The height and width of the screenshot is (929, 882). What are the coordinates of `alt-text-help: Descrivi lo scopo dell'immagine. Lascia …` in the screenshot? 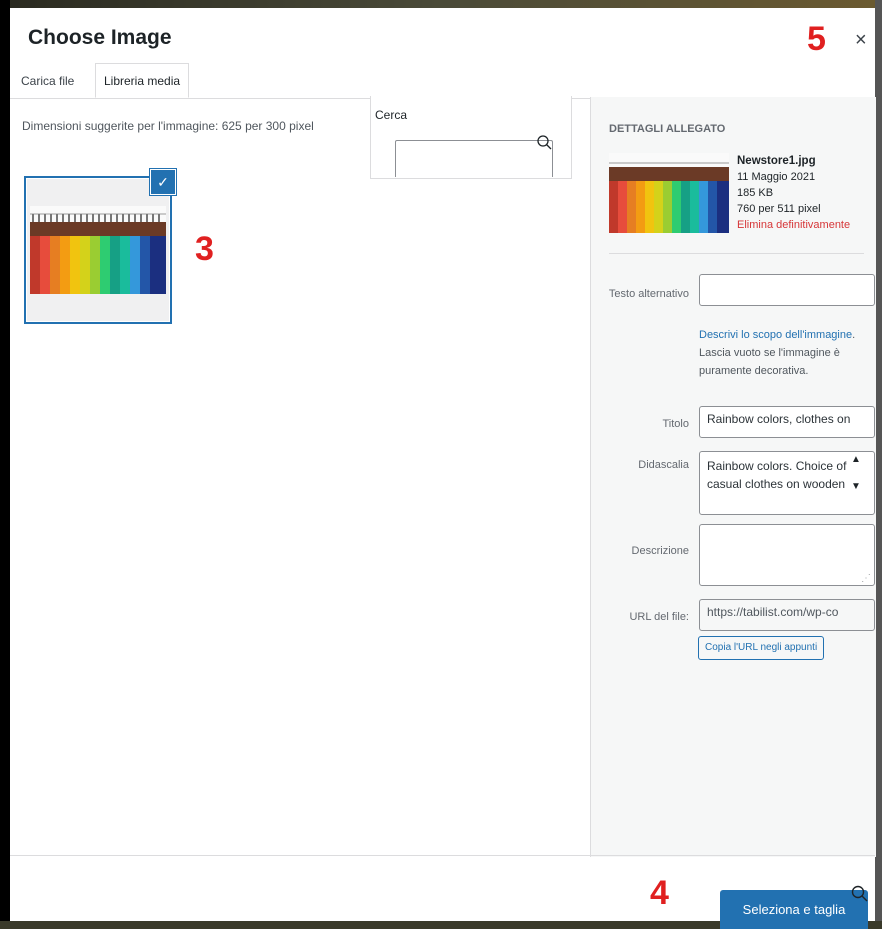 It's located at (785, 353).